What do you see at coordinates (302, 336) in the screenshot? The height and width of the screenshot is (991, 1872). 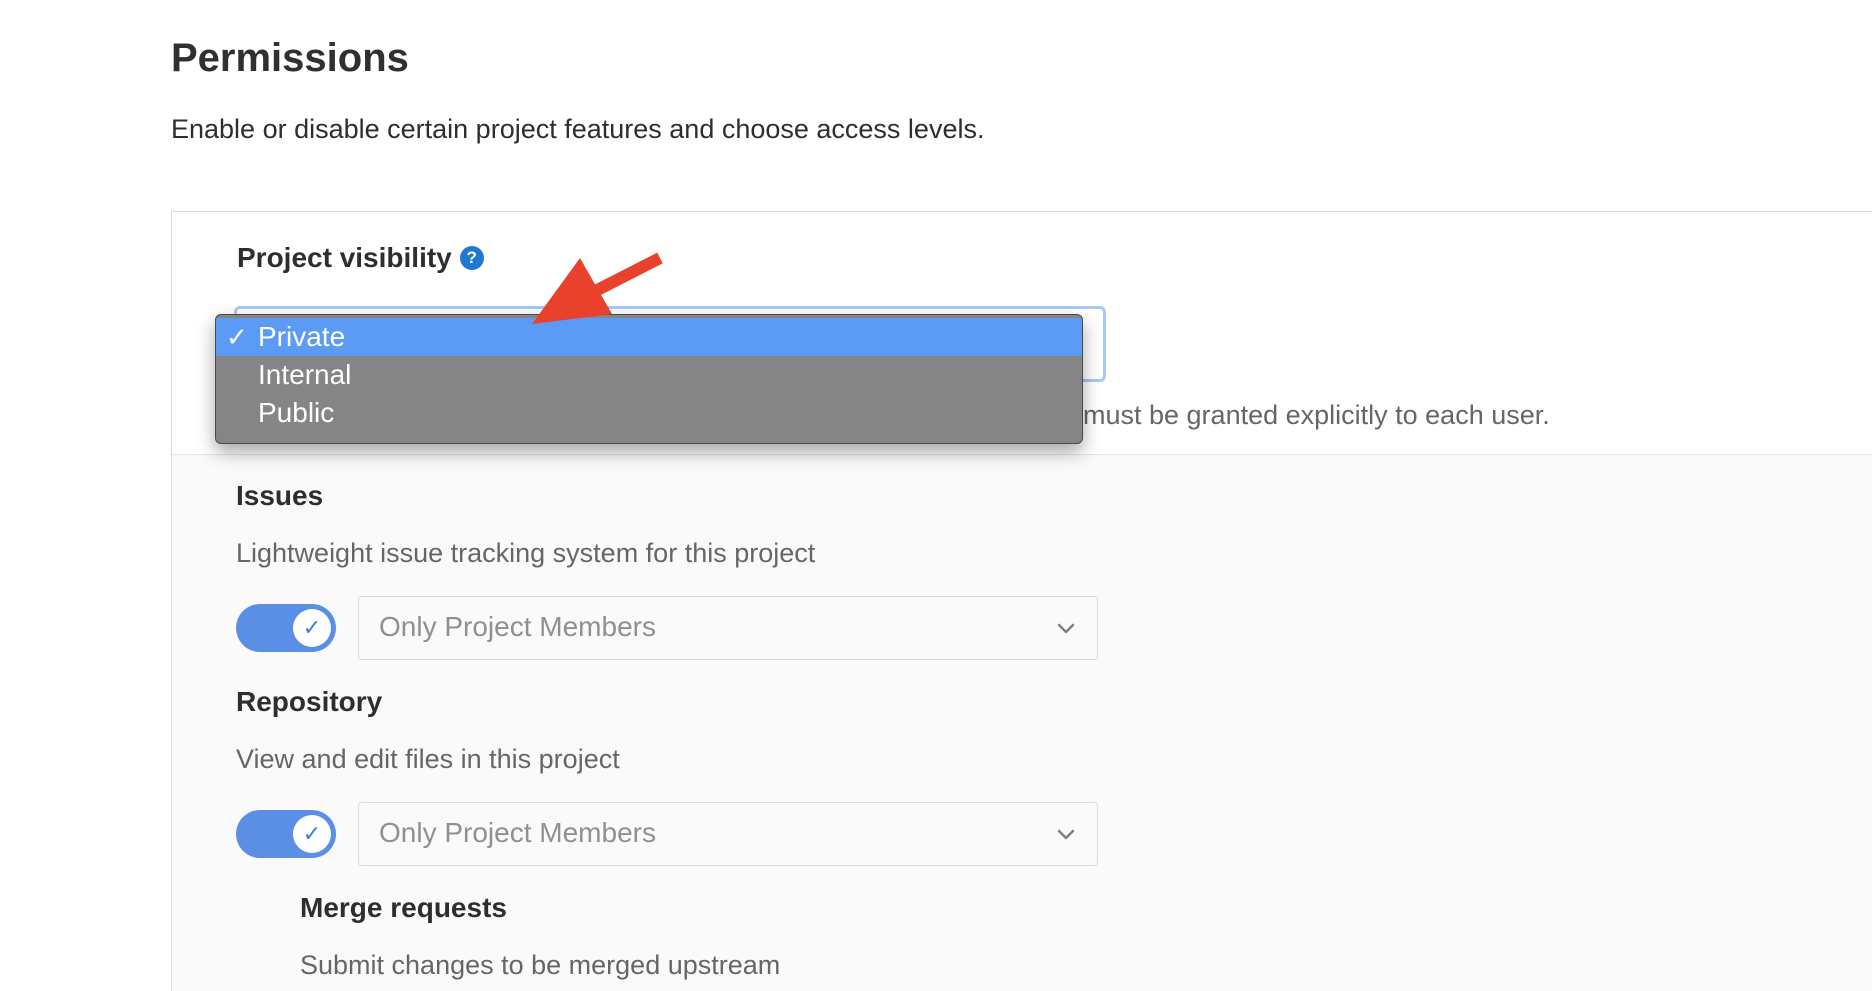 I see `visibility-option-label: Private` at bounding box center [302, 336].